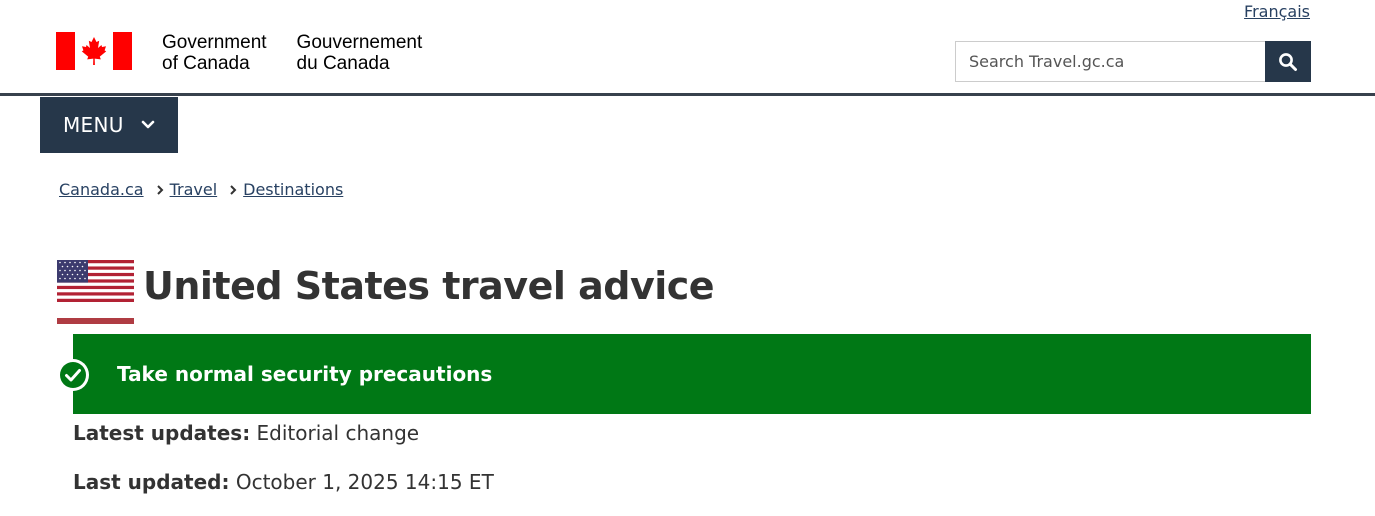  I want to click on latest-updates: Latest updates: Editorial change, so click(246, 433).